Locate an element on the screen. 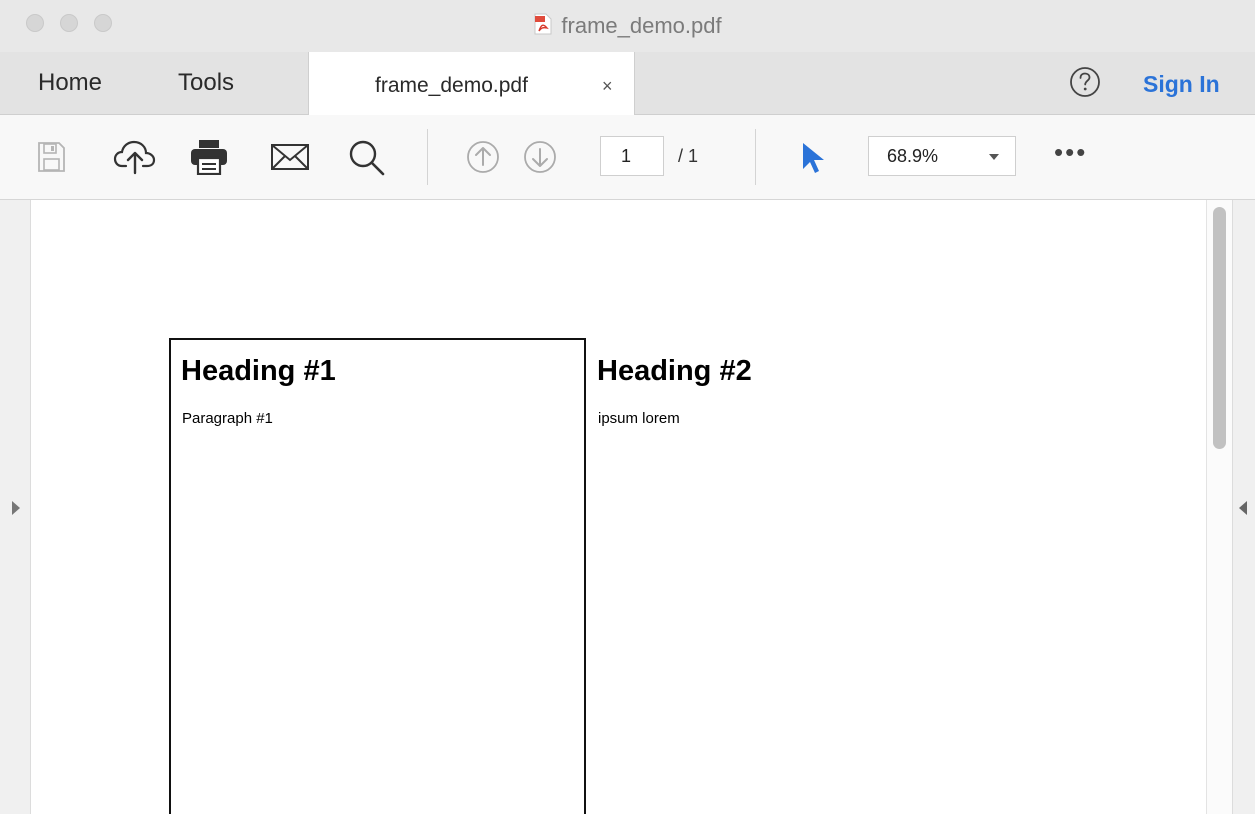  left-panel-rail is located at coordinates (15, 507).